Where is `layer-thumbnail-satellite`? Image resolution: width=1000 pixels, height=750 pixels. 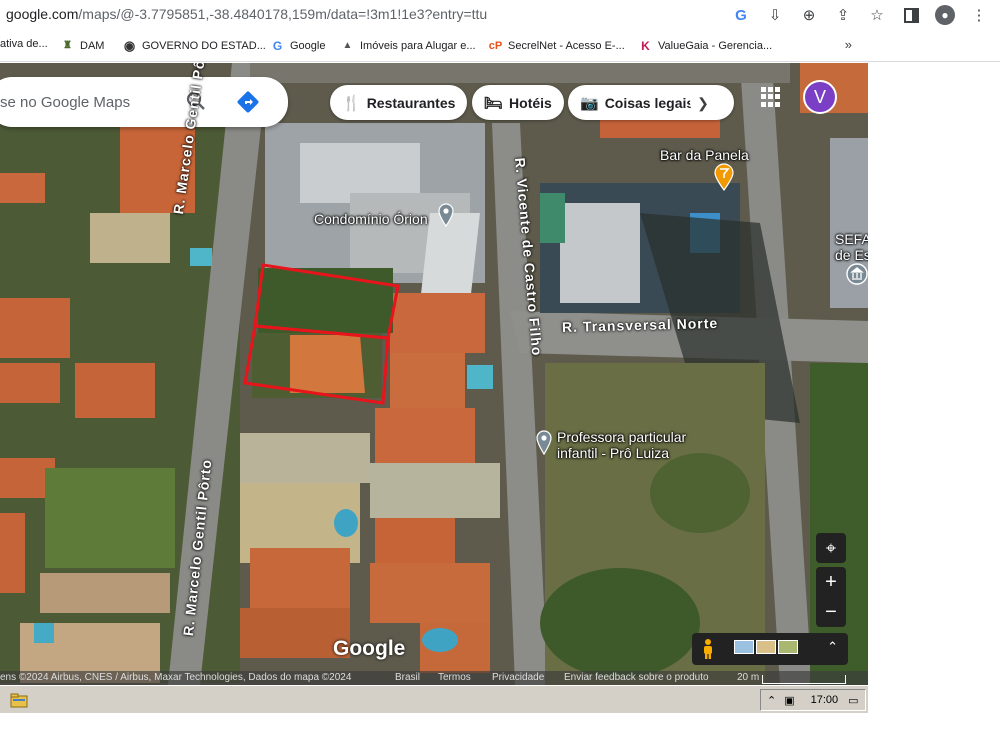
layer-thumbnail-satellite is located at coordinates (788, 647).